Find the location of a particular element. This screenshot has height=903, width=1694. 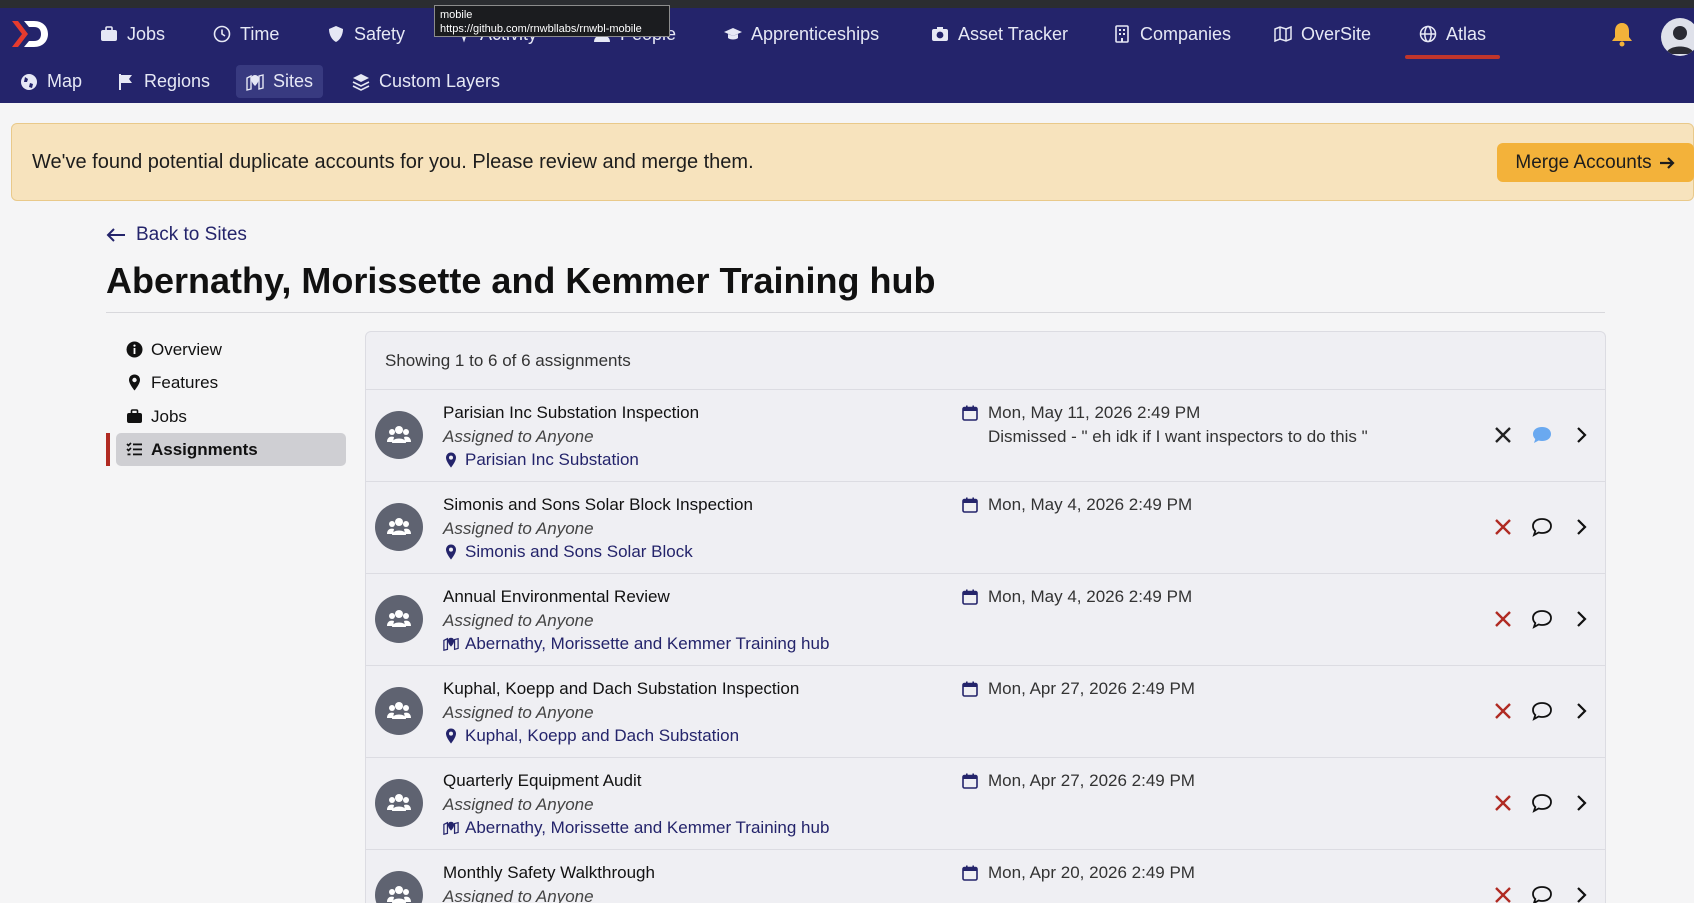

tooltip-title: mobile is located at coordinates (456, 15).